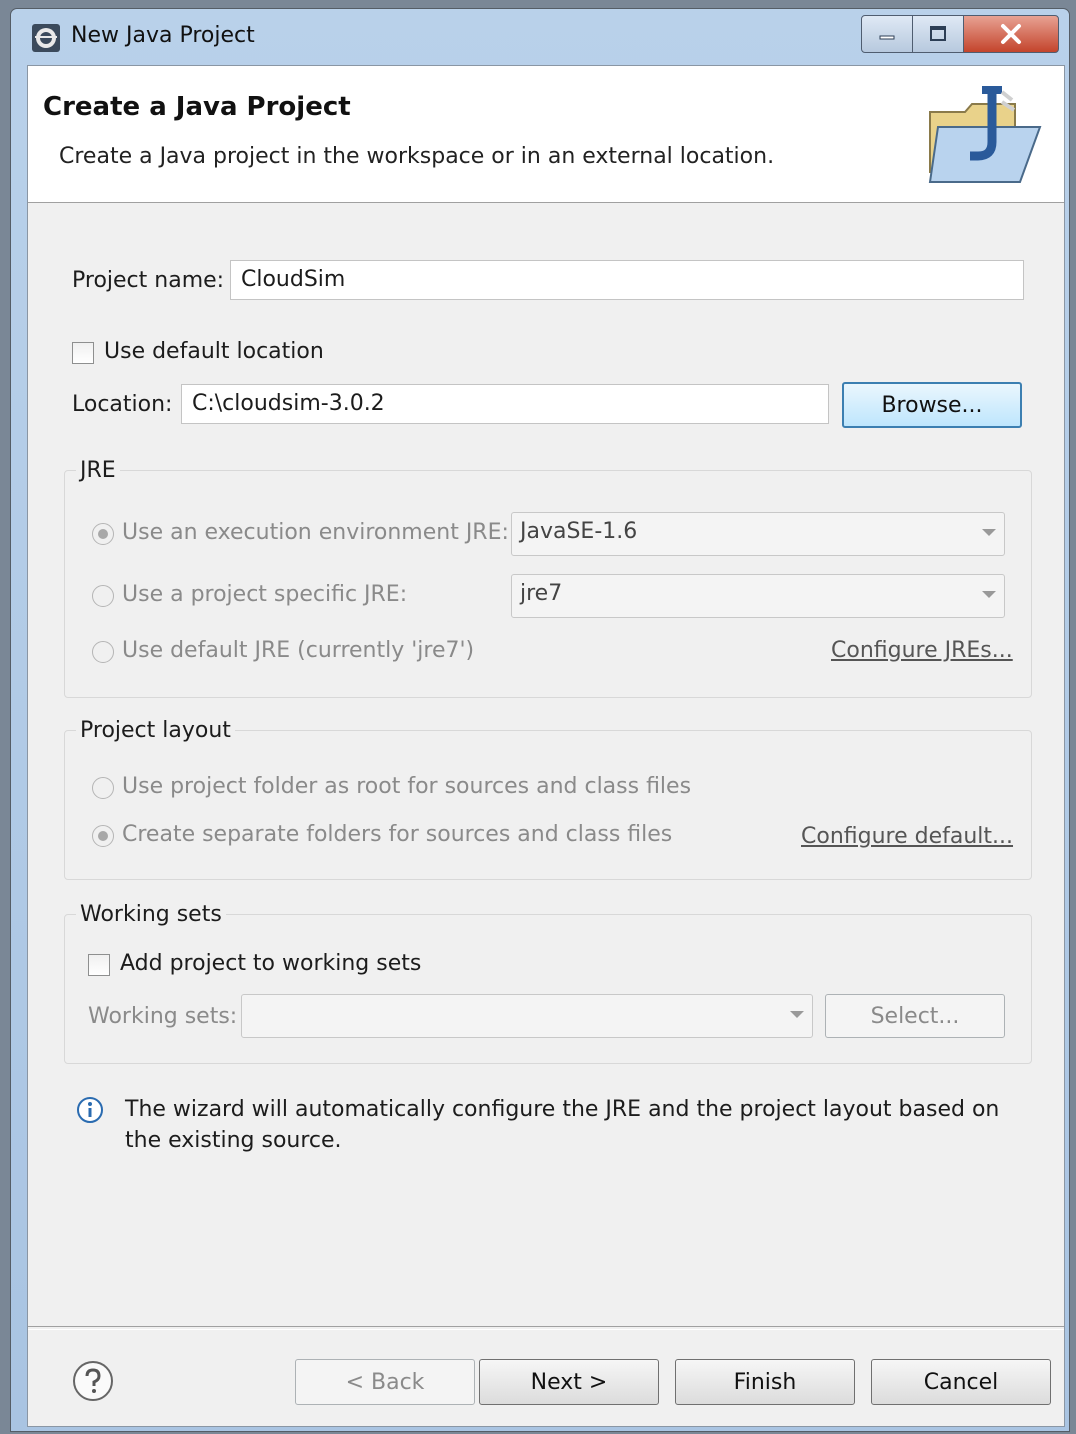  Describe the element at coordinates (163, 35) in the screenshot. I see `window-title: New Java Project` at that location.